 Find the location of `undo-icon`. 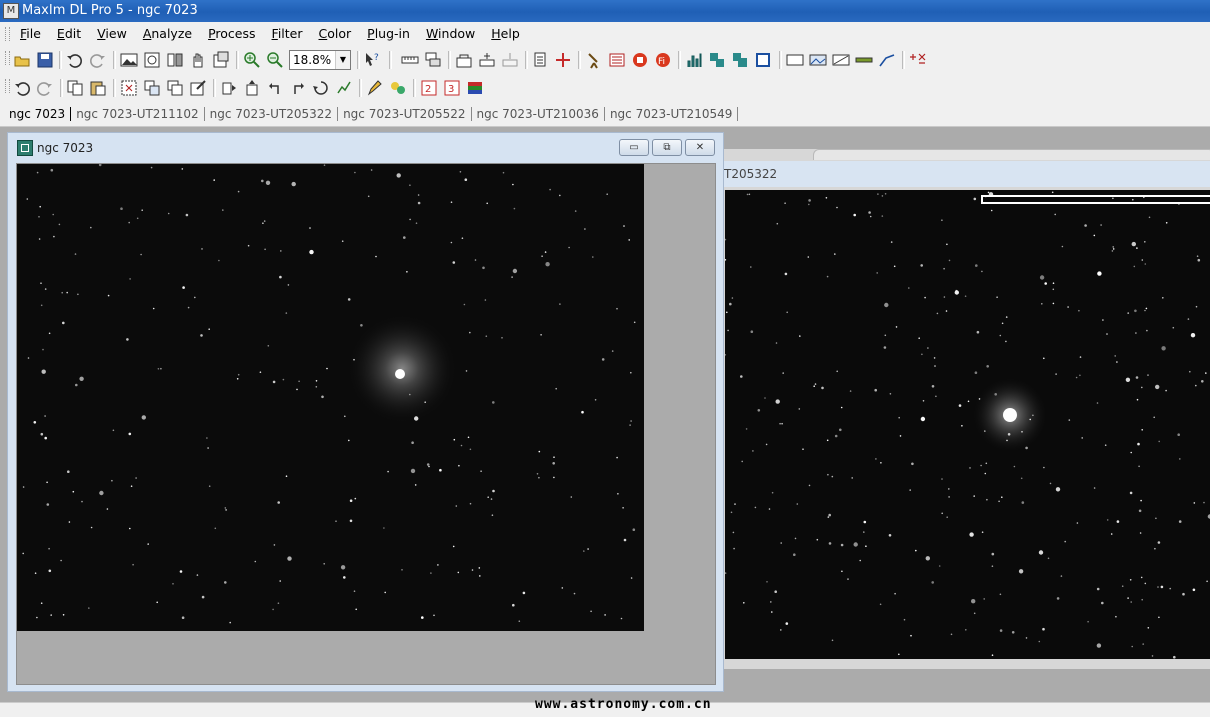

undo-icon is located at coordinates (74, 60).